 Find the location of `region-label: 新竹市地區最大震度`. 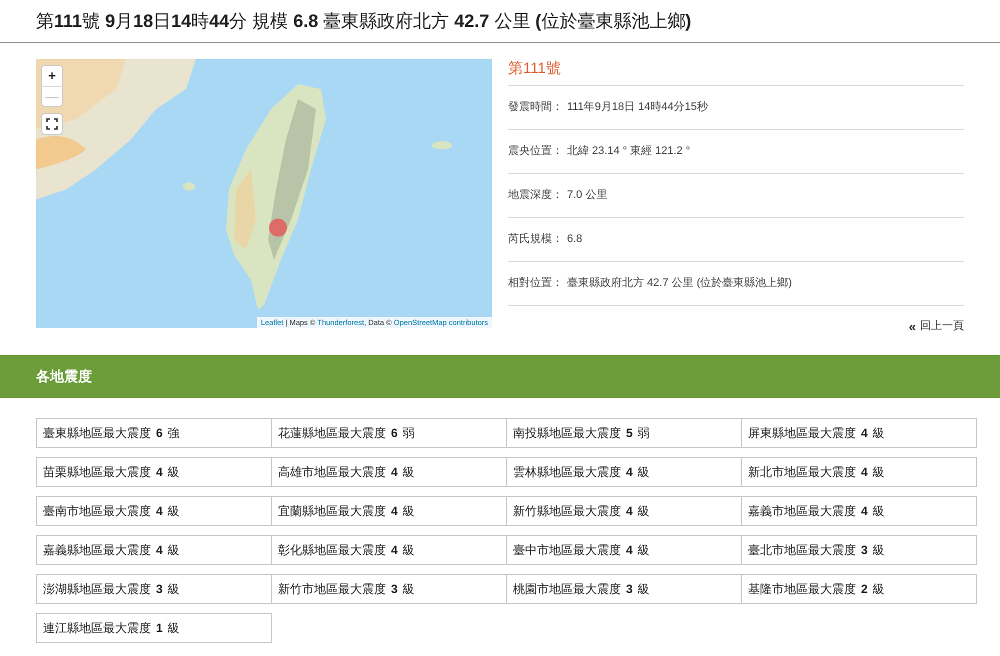

region-label: 新竹市地區最大震度 is located at coordinates (332, 589).